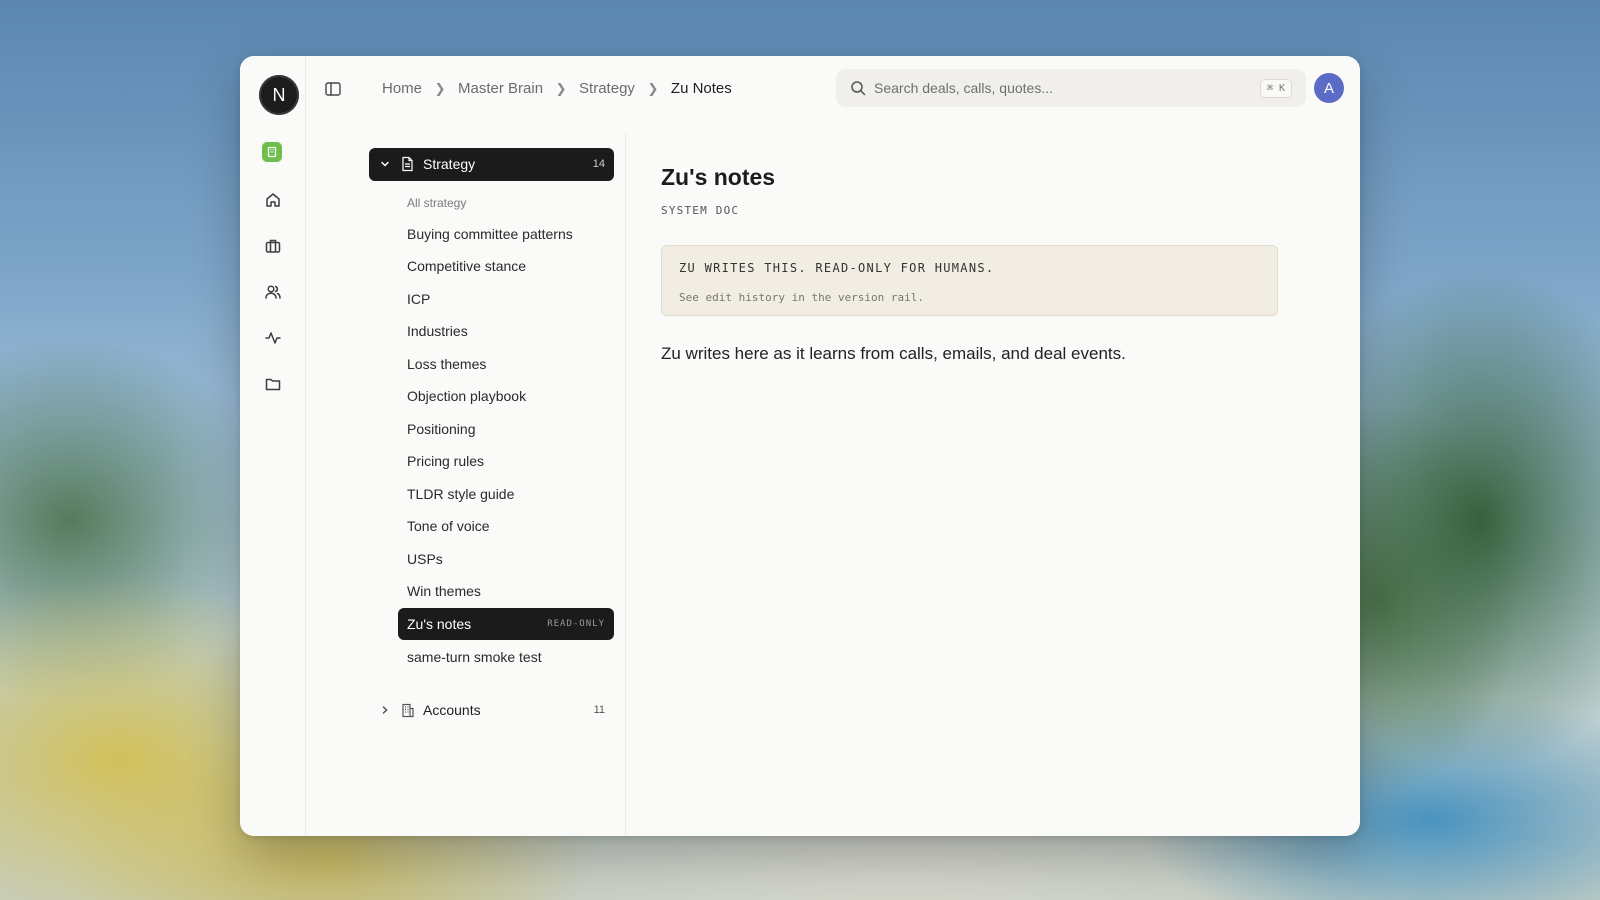  Describe the element at coordinates (500, 88) in the screenshot. I see `breadcrumb-master-brain: Master Brain` at that location.